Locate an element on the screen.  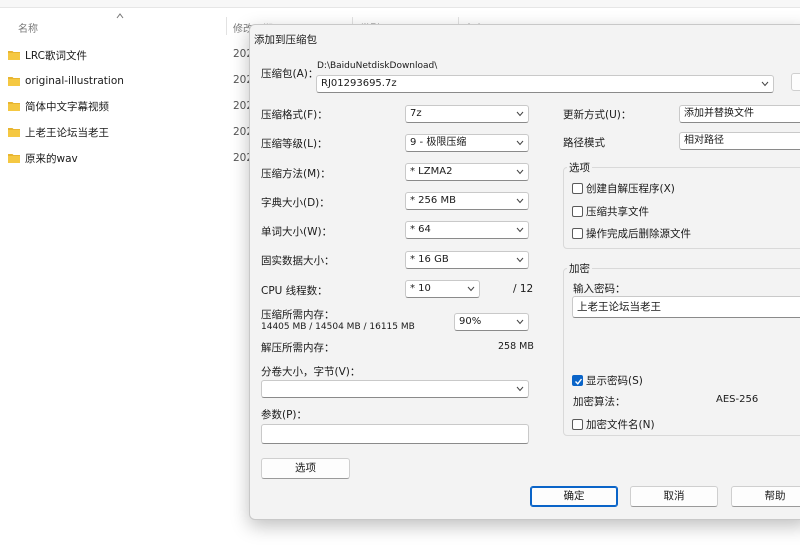
list-item: LRC歌词文件 is located at coordinates (47, 55).